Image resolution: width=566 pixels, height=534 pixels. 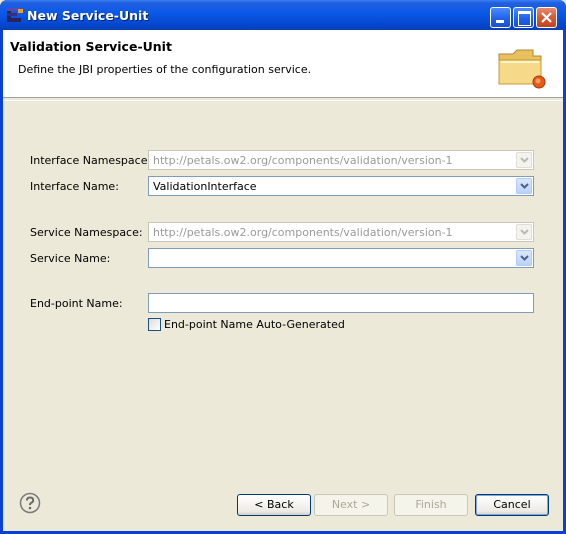 What do you see at coordinates (523, 17) in the screenshot?
I see `maximize-icon` at bounding box center [523, 17].